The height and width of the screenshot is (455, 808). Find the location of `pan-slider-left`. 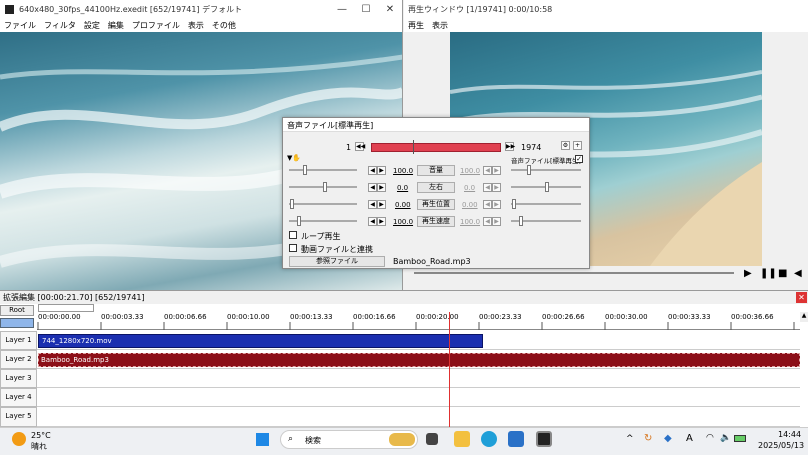

pan-slider-left is located at coordinates (323, 187).